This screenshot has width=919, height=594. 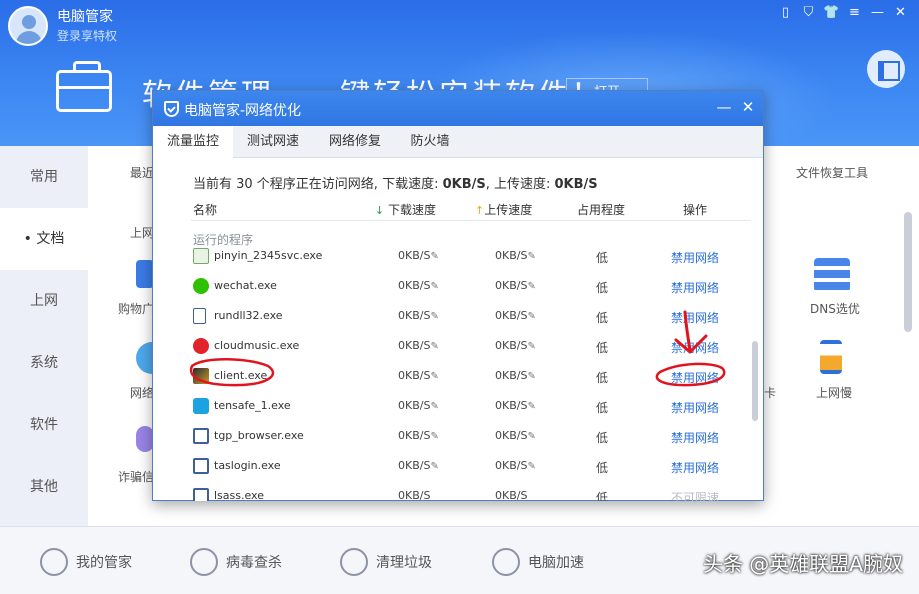 What do you see at coordinates (831, 12) in the screenshot?
I see `skin-shirt-icon: 👕` at bounding box center [831, 12].